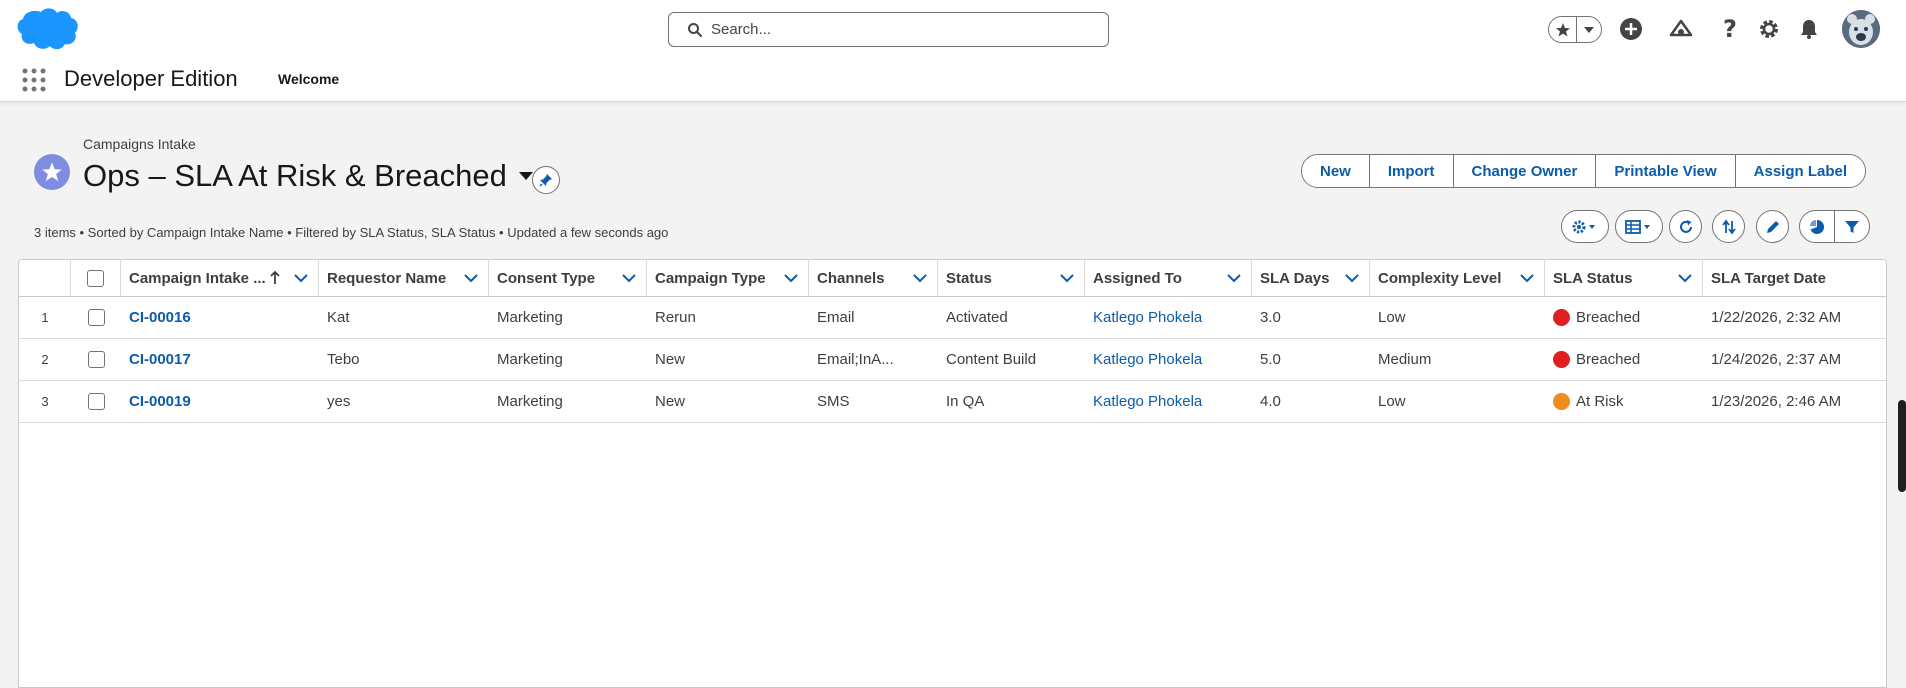 The width and height of the screenshot is (1906, 688). Describe the element at coordinates (1624, 278) in the screenshot. I see `column-header-sla-status: SLA Status` at that location.